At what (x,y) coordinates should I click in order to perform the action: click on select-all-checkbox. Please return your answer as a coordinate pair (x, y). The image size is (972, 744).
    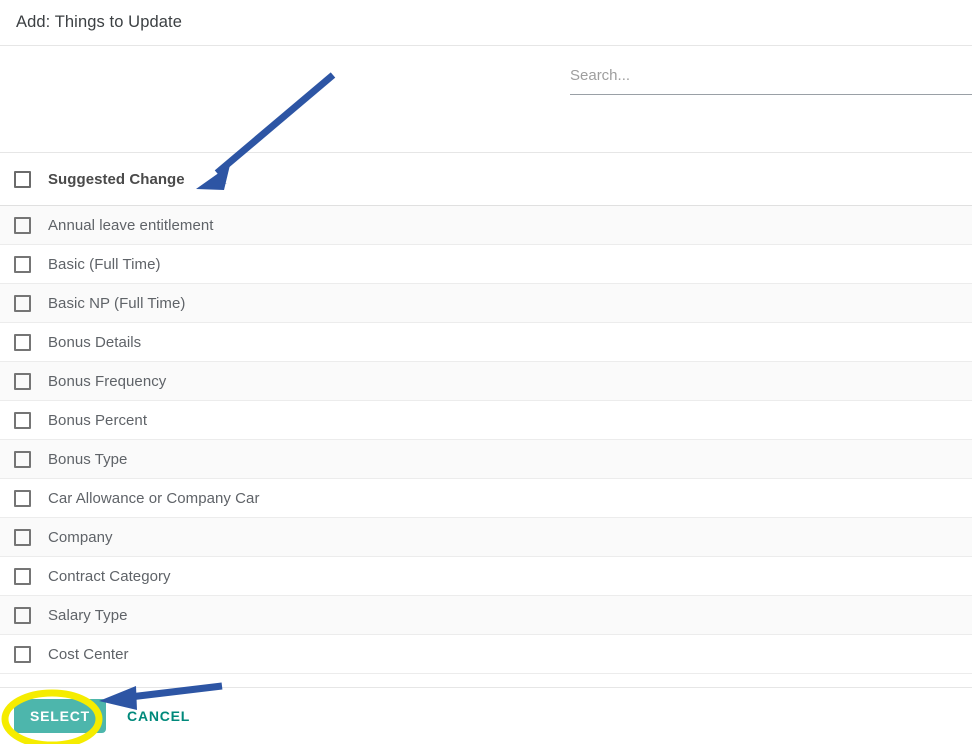
    Looking at the image, I should click on (22, 179).